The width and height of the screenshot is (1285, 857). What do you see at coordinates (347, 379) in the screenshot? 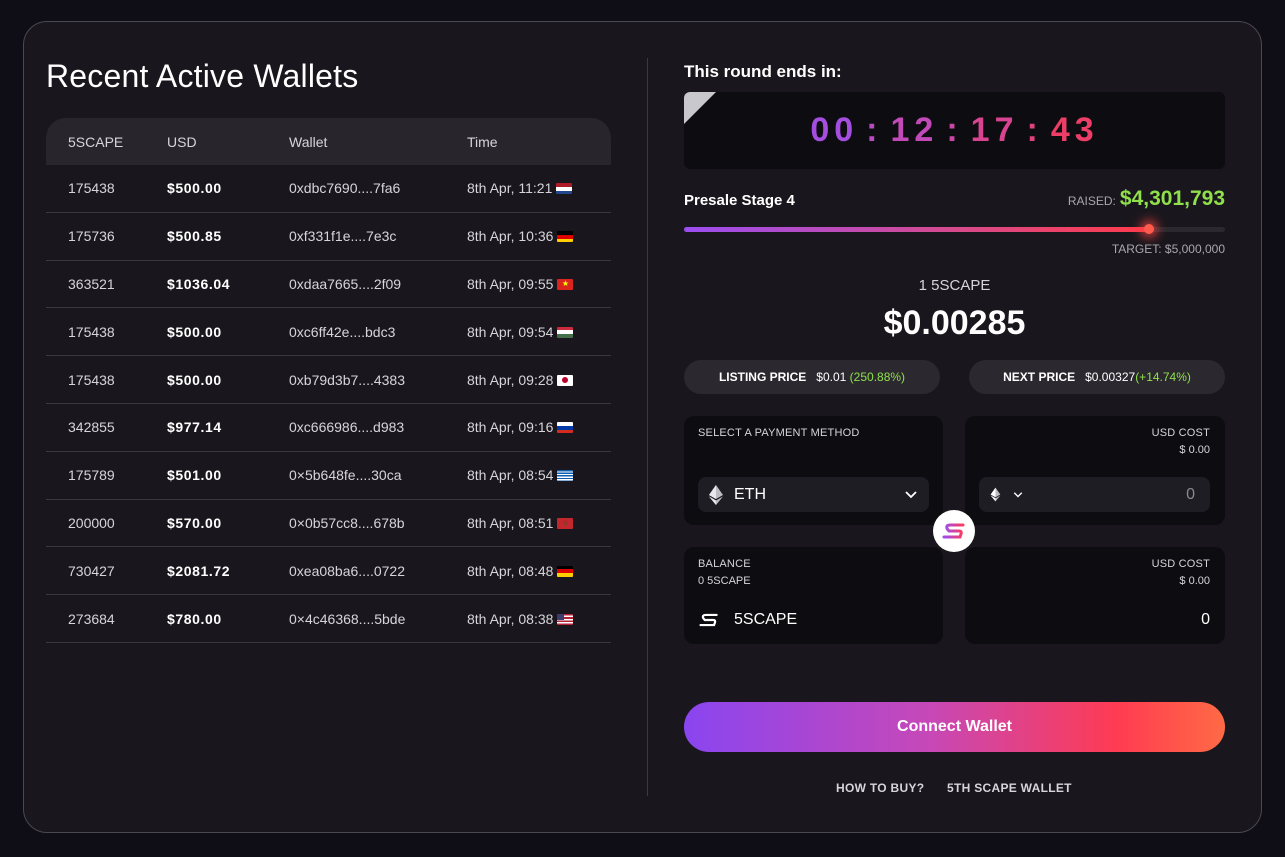
I see `row-wallet: 0xb79d3b7....4383` at bounding box center [347, 379].